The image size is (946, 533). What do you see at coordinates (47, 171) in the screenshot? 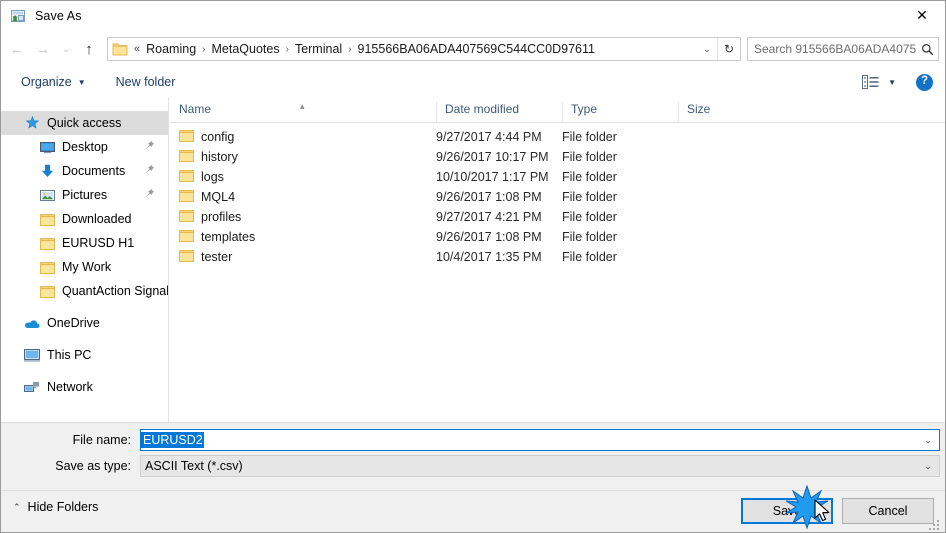
I see `documents-download-icon` at bounding box center [47, 171].